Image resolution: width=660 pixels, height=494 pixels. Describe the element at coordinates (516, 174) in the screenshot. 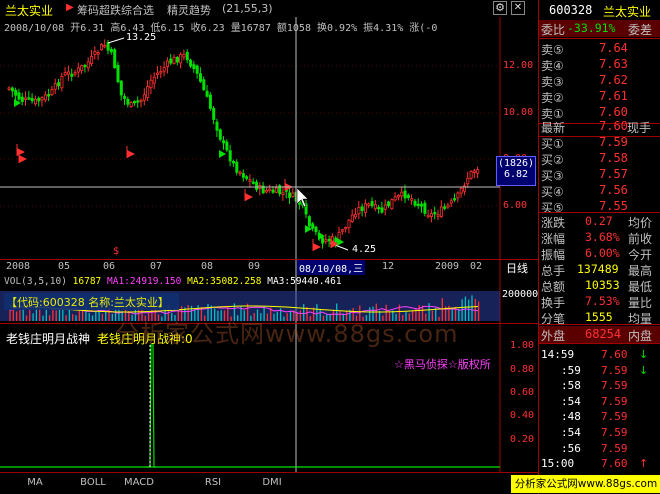

I see `crosshair-price: 6.82` at that location.